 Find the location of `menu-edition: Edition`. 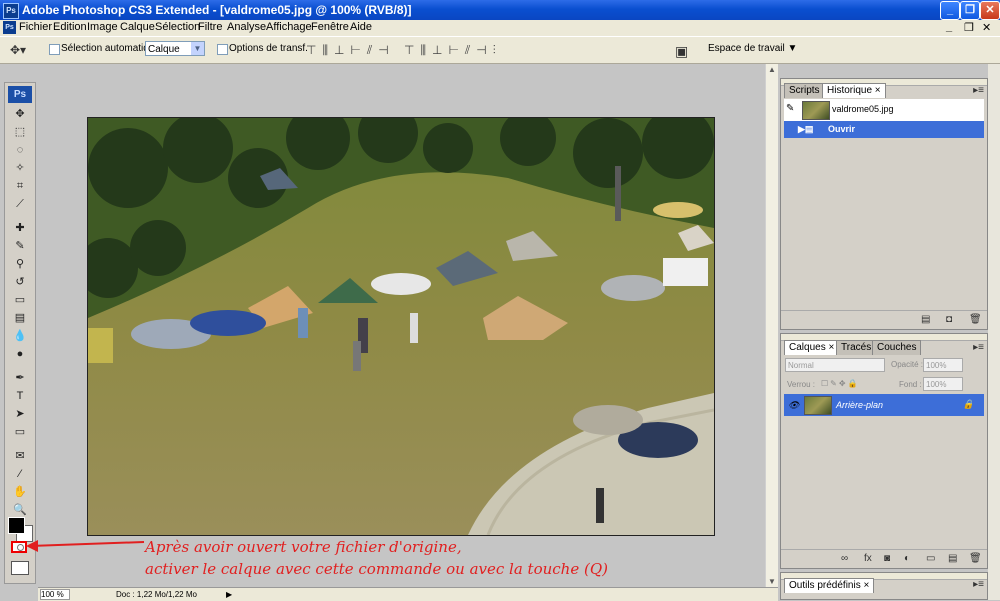

menu-edition: Edition is located at coordinates (70, 27).